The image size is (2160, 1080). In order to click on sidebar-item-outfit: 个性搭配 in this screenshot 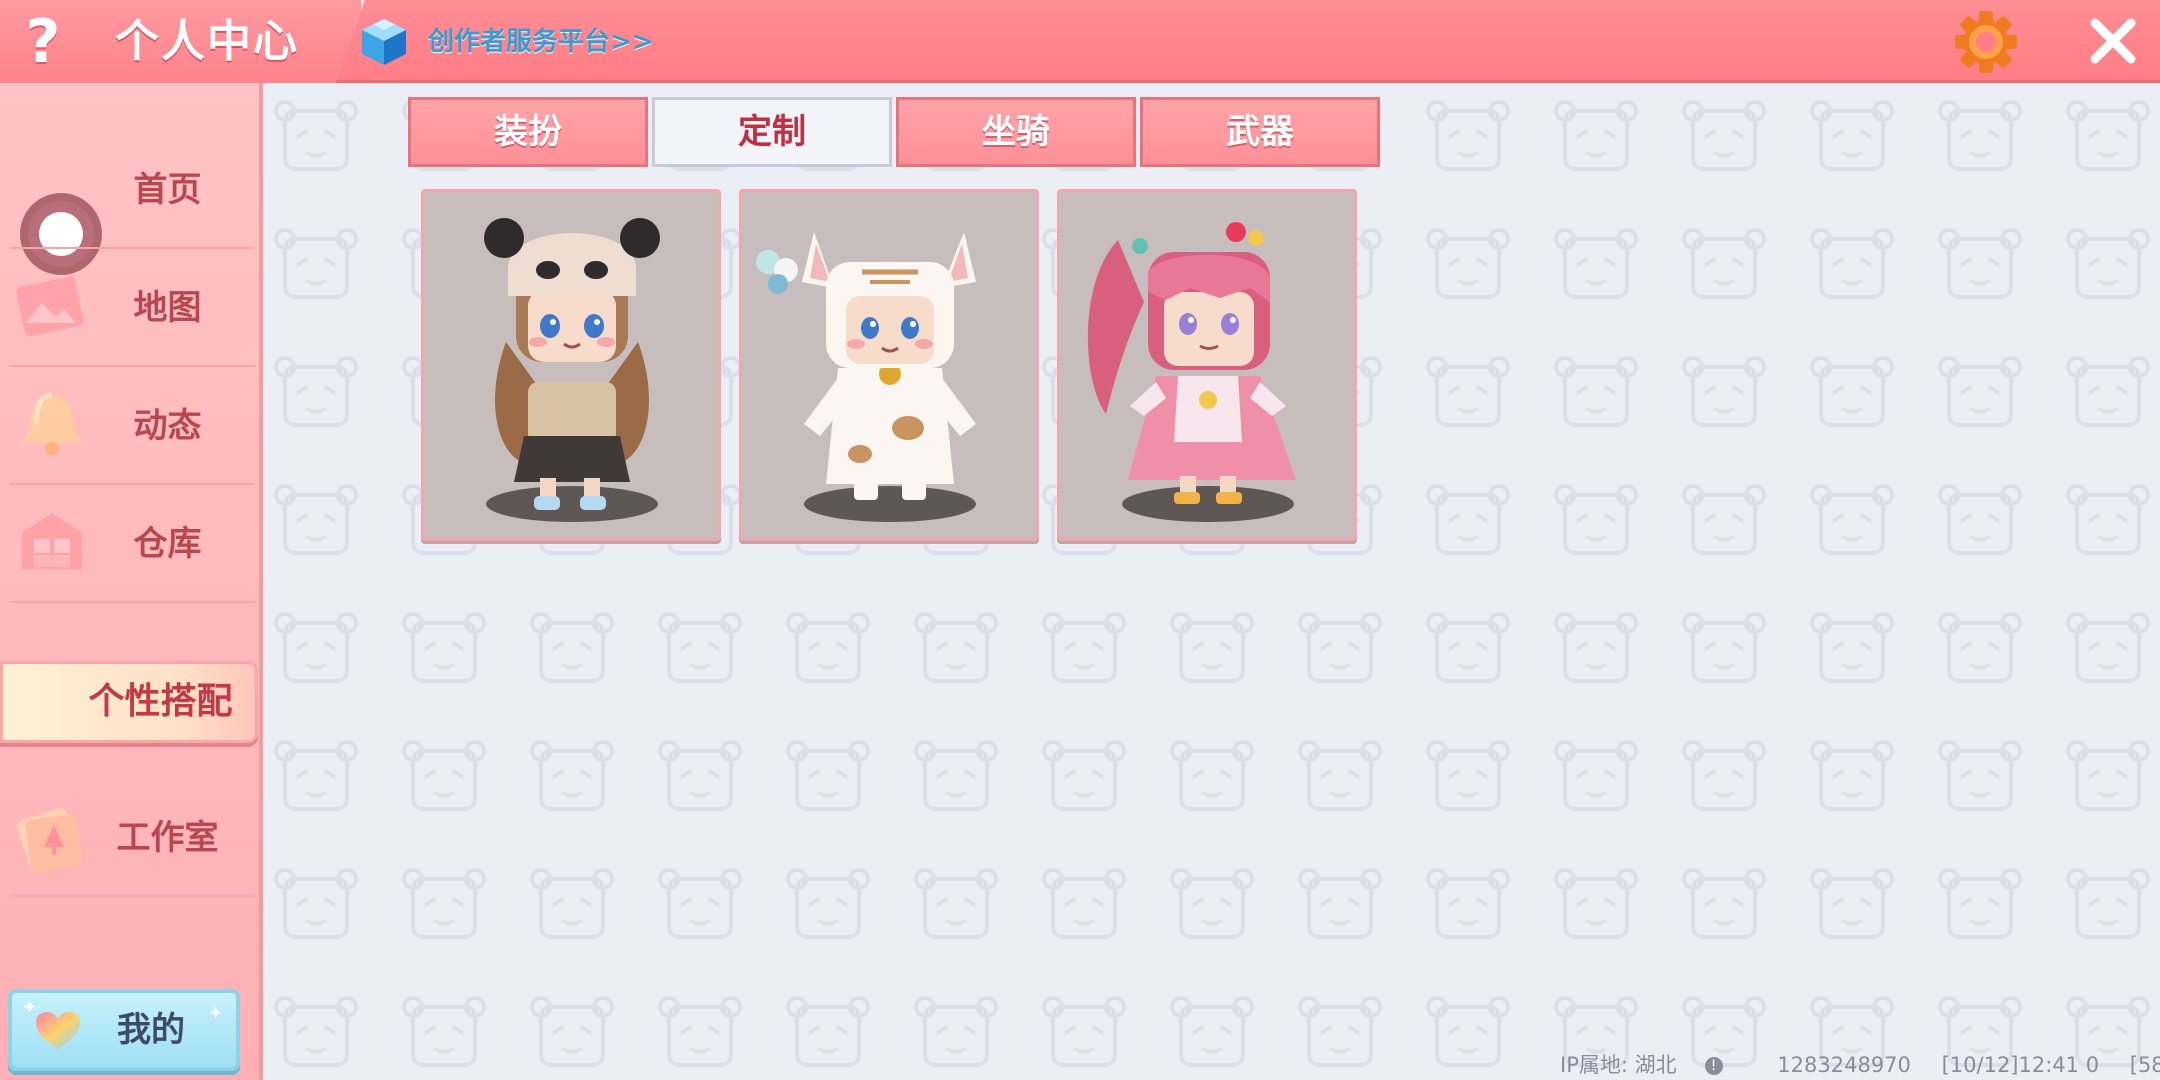, I will do `click(129, 702)`.